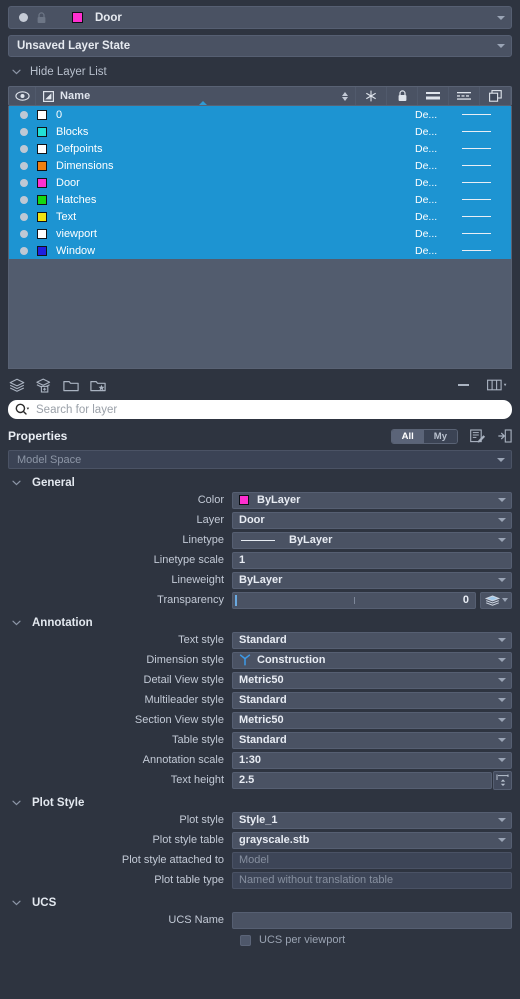 The width and height of the screenshot is (520, 999). Describe the element at coordinates (236, 600) in the screenshot. I see `slider-handle` at that location.